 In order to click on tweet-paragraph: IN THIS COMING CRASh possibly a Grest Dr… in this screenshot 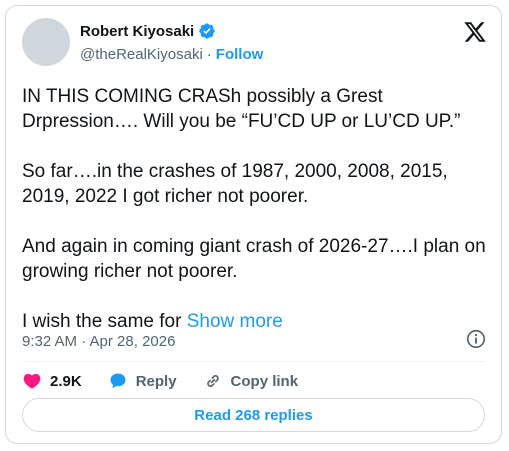, I will do `click(241, 109)`.